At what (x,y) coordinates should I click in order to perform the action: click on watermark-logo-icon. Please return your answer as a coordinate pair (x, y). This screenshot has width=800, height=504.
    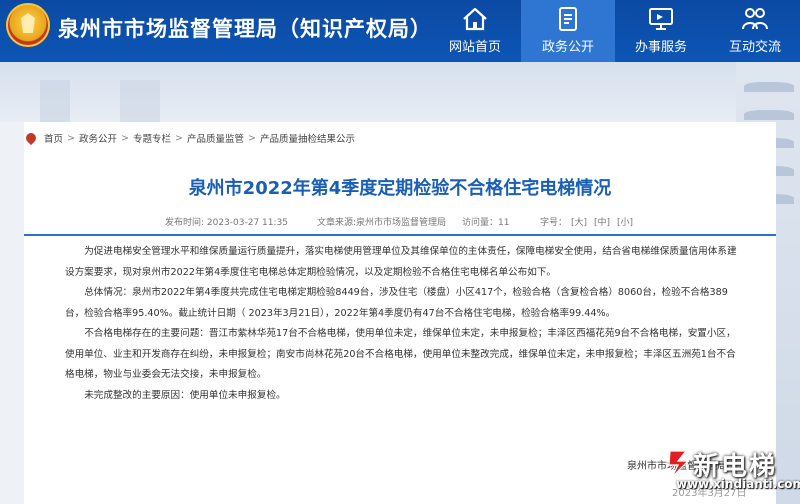
    Looking at the image, I should click on (679, 464).